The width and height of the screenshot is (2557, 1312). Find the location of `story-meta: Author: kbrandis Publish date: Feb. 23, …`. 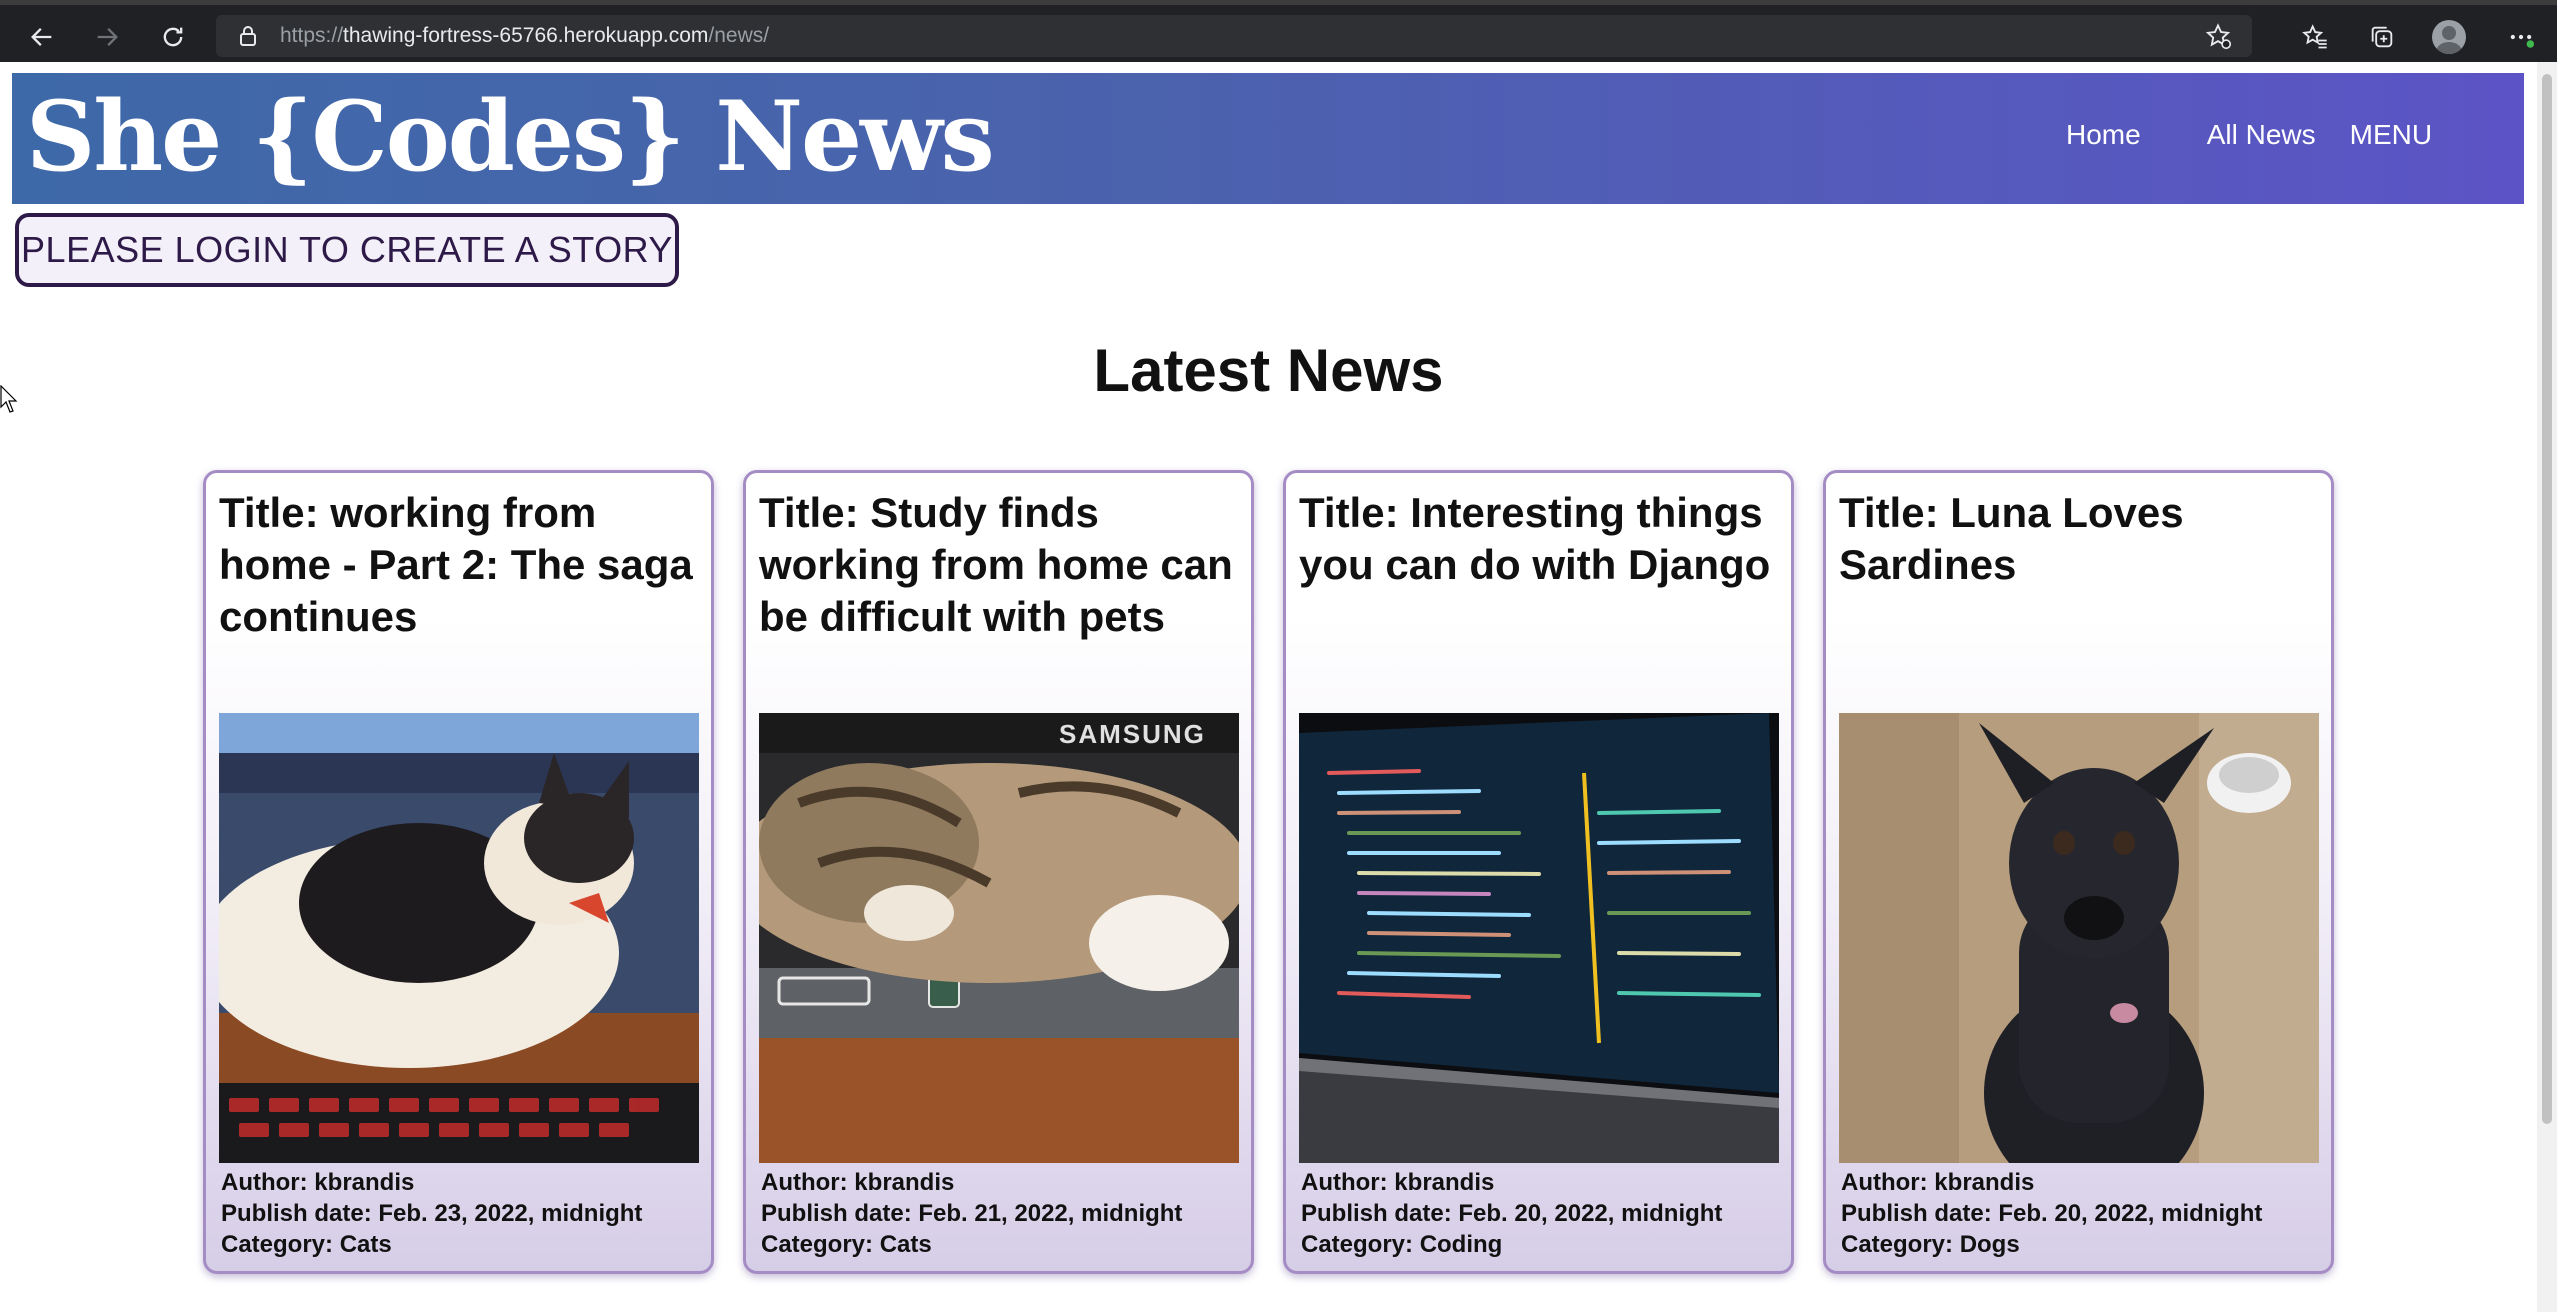

story-meta: Author: kbrandis Publish date: Feb. 23, … is located at coordinates (431, 1213).